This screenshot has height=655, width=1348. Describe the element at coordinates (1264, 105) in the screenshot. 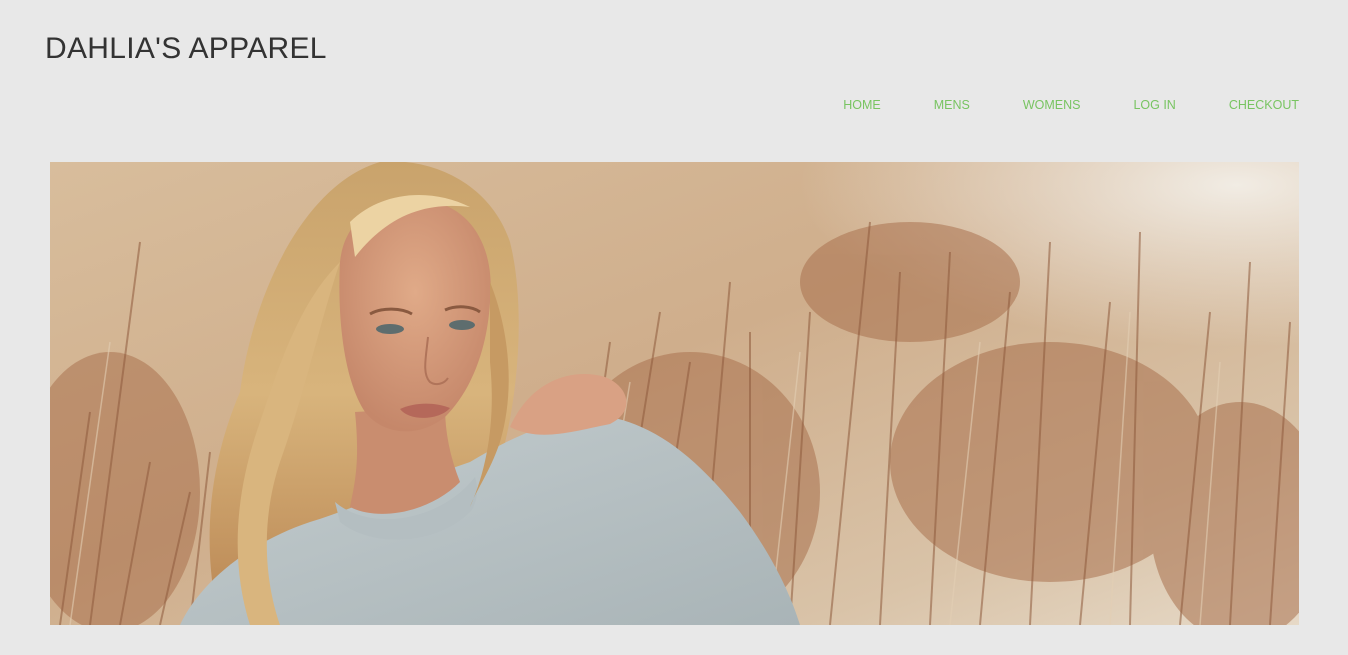

I see `nav-link-checkout: CHECKOUT` at that location.